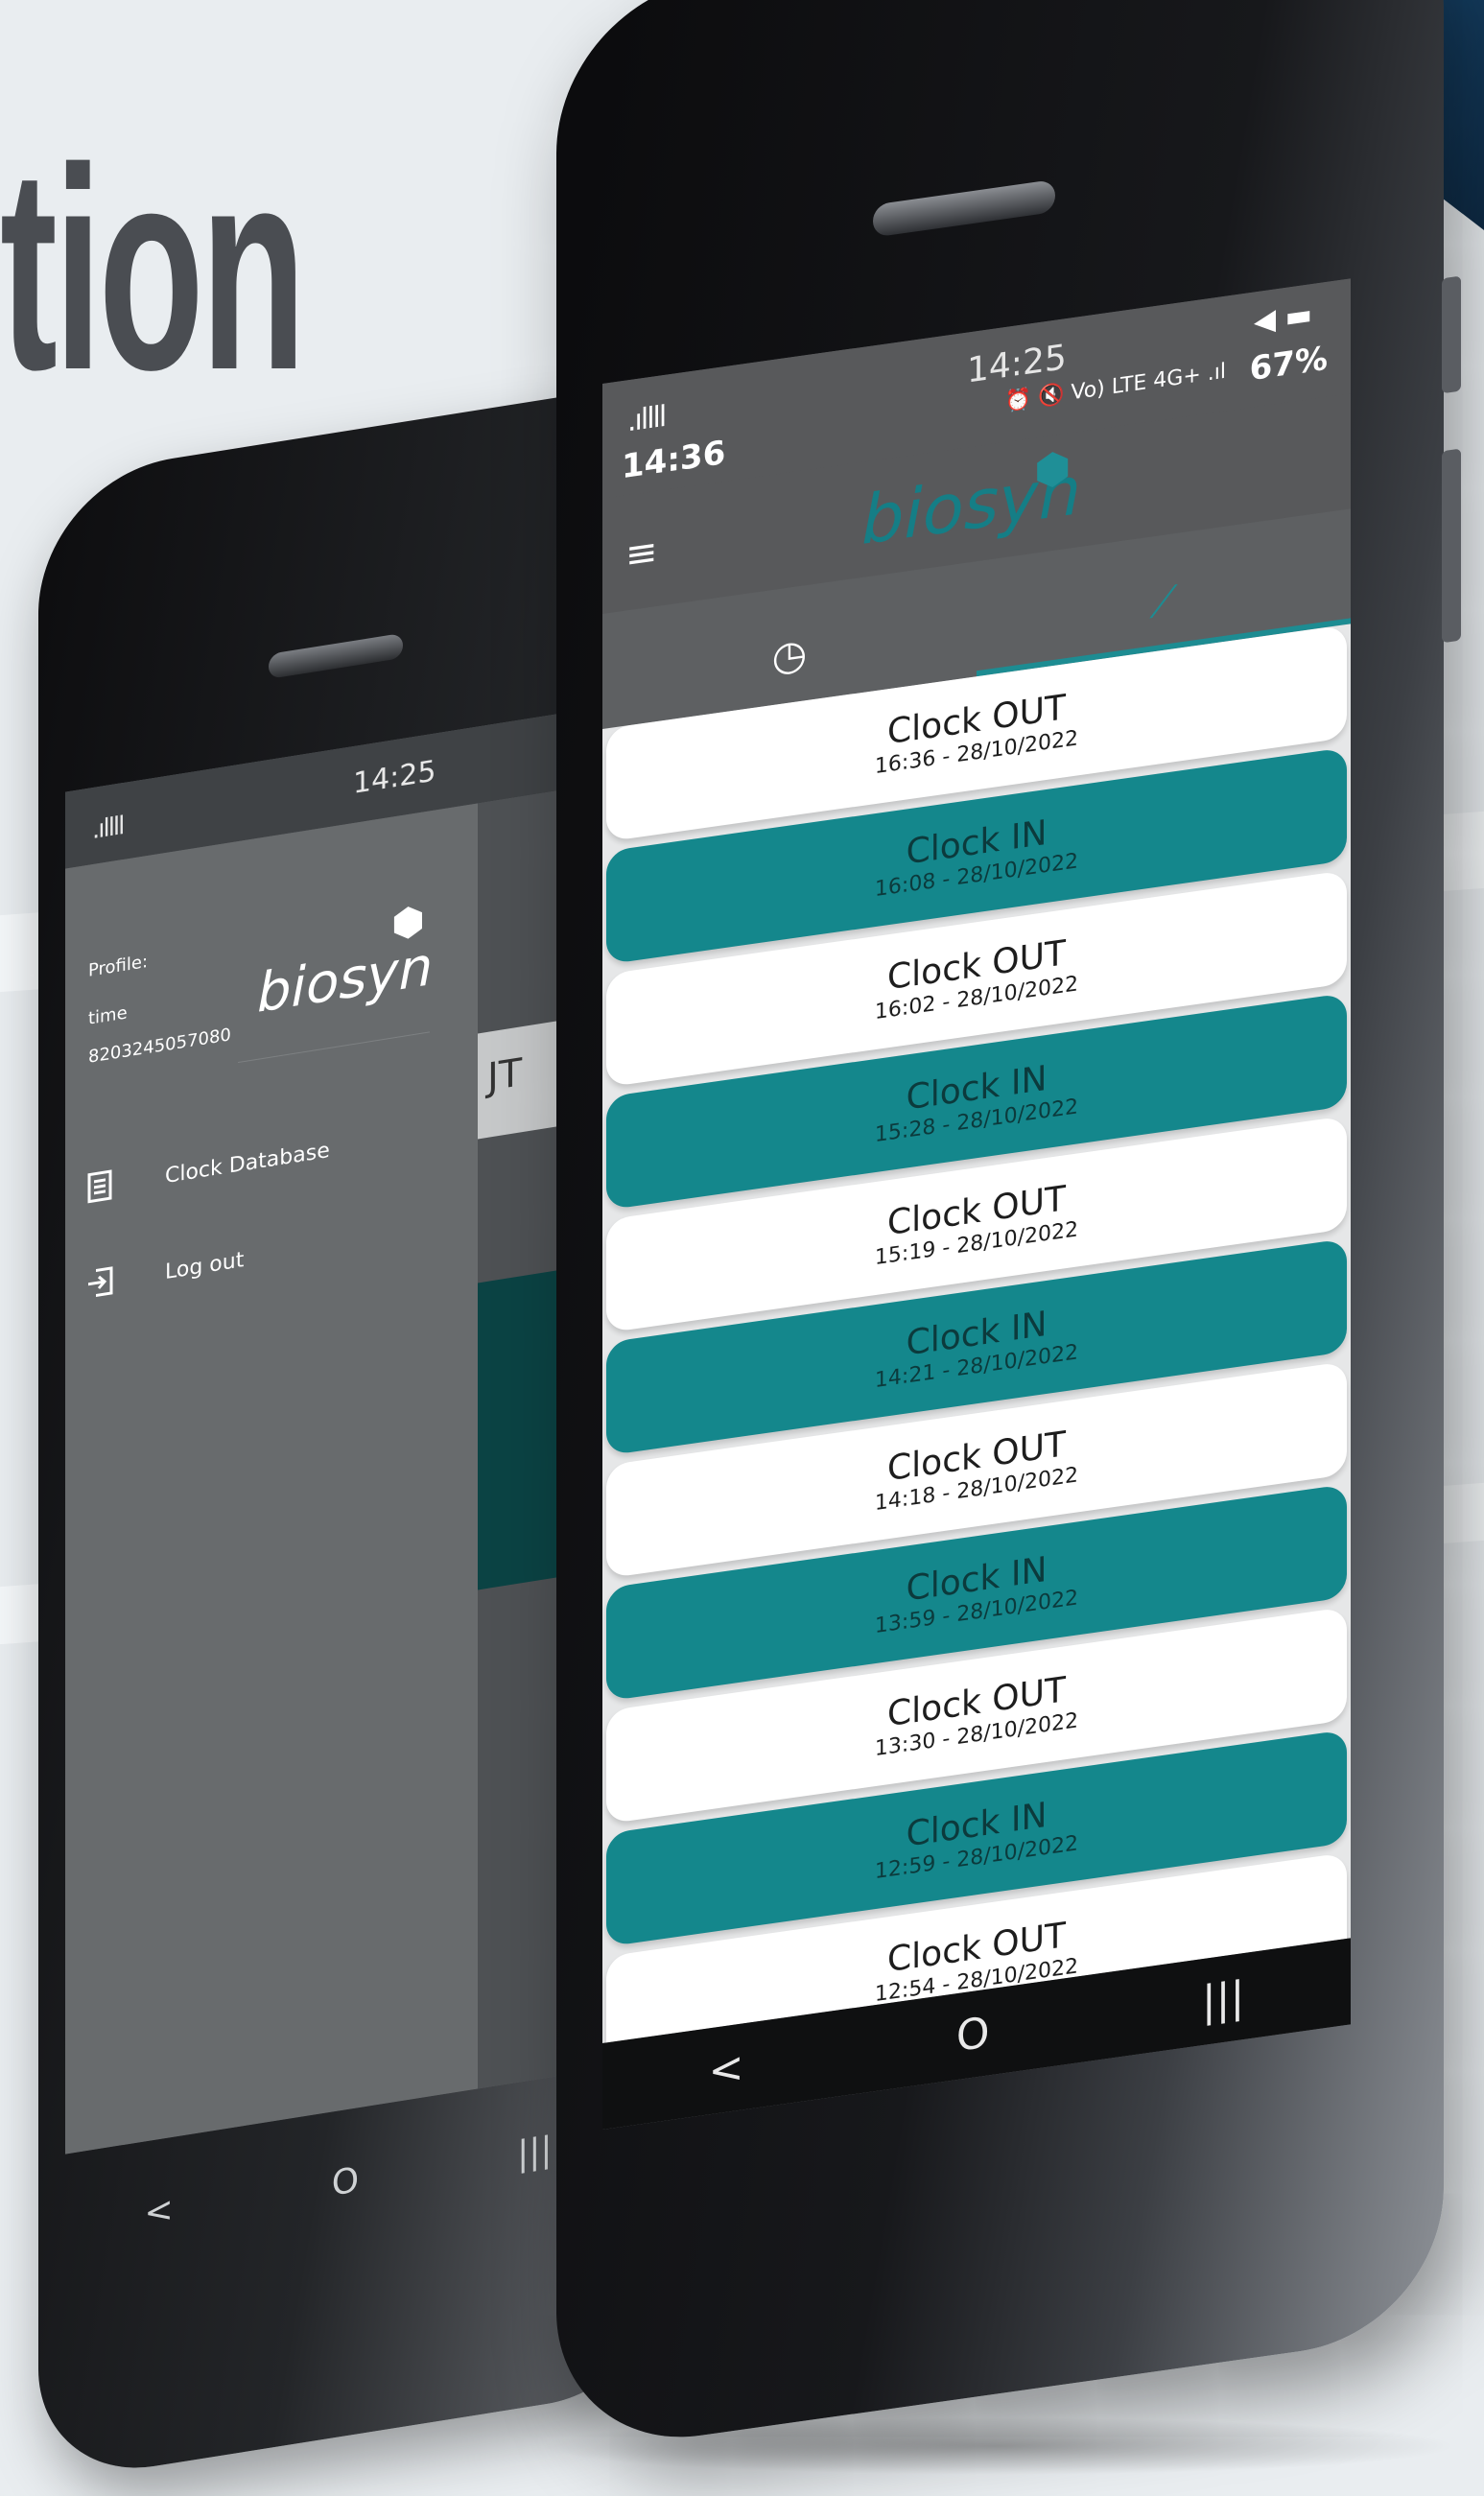 The image size is (1484, 2496). Describe the element at coordinates (108, 1015) in the screenshot. I see `profile-name: time` at that location.